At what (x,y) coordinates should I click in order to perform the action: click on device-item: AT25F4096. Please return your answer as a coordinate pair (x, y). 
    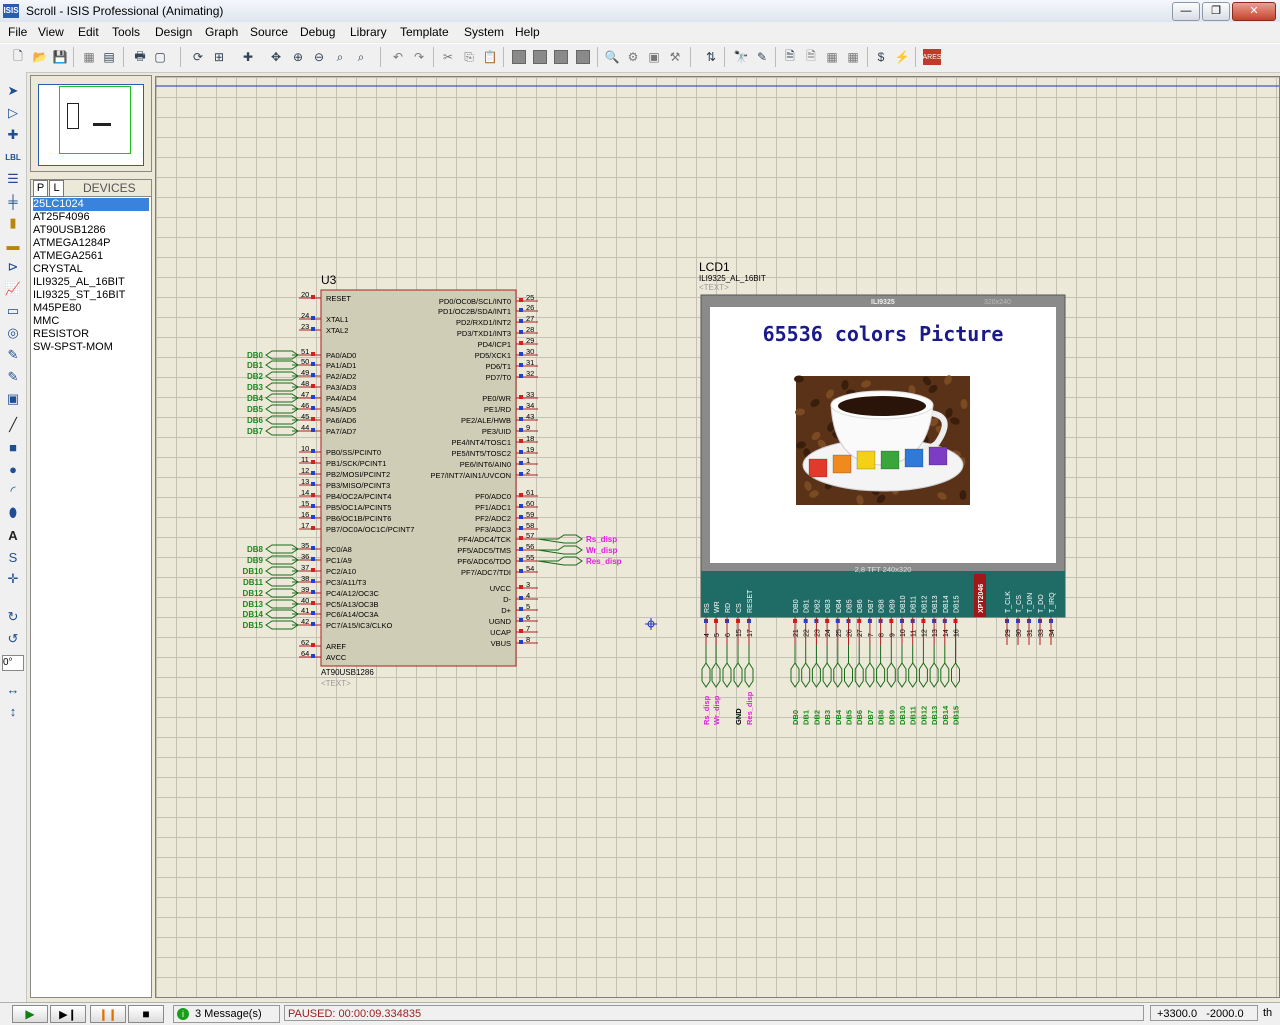
    Looking at the image, I should click on (91, 217).